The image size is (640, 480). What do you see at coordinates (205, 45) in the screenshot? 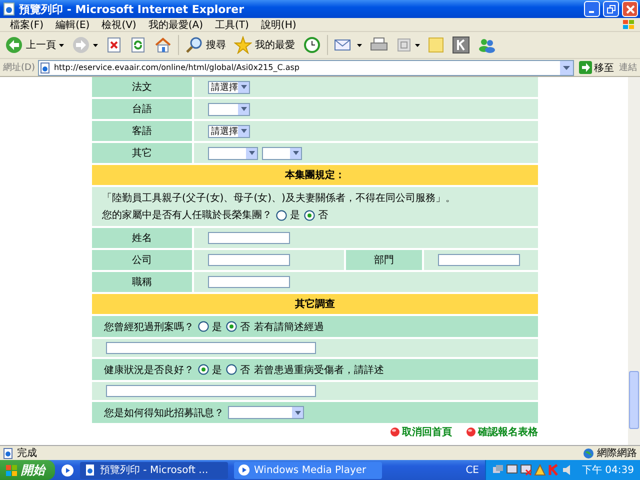
I see `search-button: 搜尋` at bounding box center [205, 45].